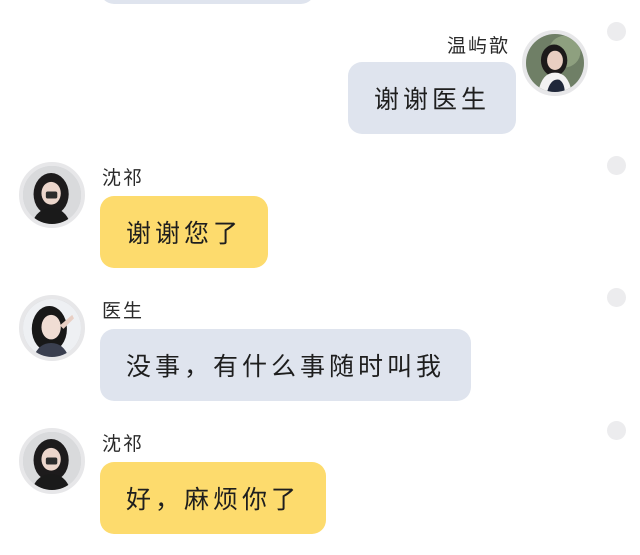 Image resolution: width=640 pixels, height=555 pixels. I want to click on sender-name: 医生, so click(123, 311).